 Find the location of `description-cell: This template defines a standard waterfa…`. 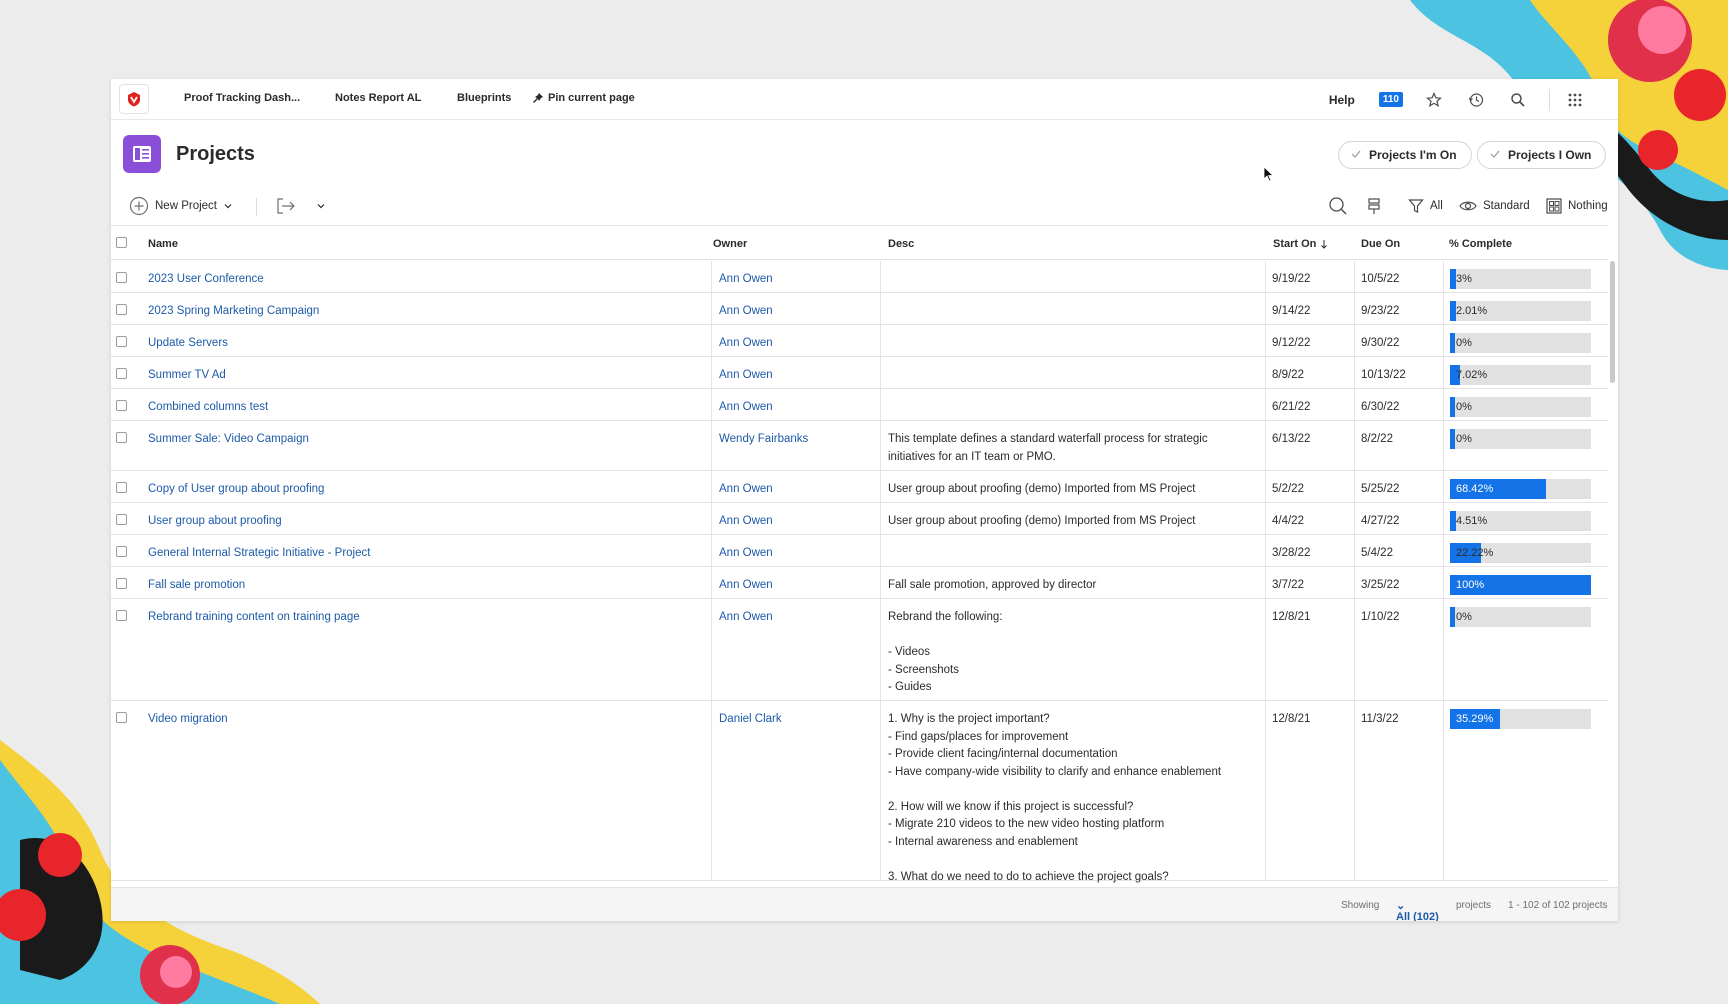

description-cell: This template defines a standard waterfa… is located at coordinates (1072, 445).